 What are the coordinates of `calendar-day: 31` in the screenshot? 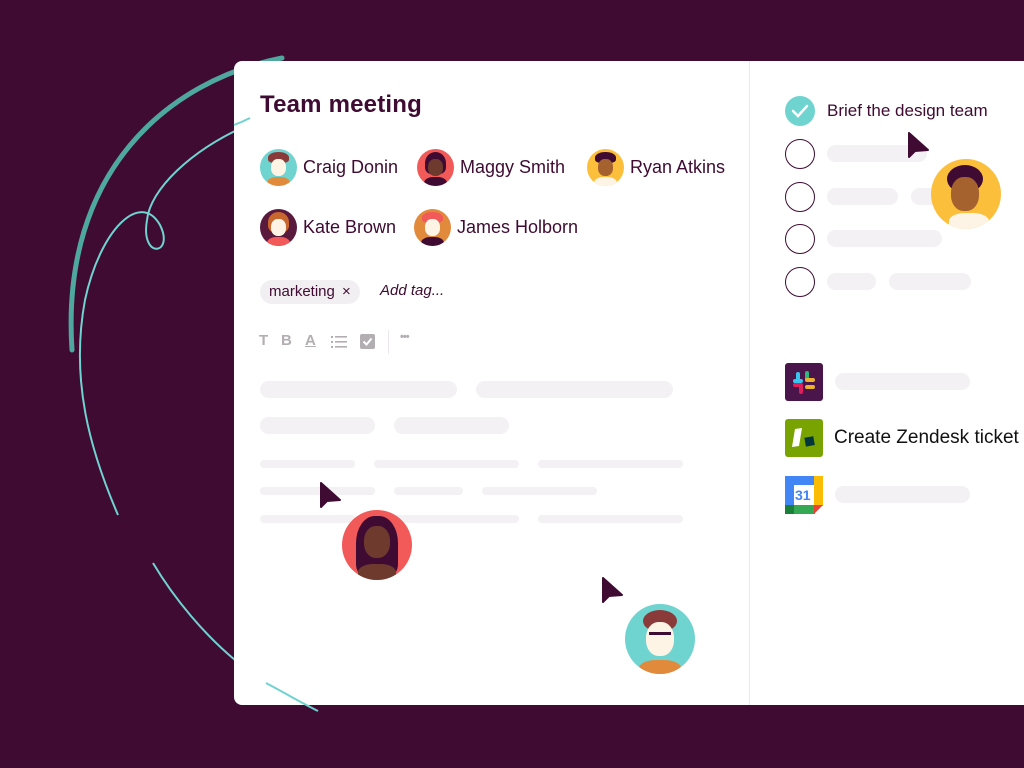 It's located at (803, 495).